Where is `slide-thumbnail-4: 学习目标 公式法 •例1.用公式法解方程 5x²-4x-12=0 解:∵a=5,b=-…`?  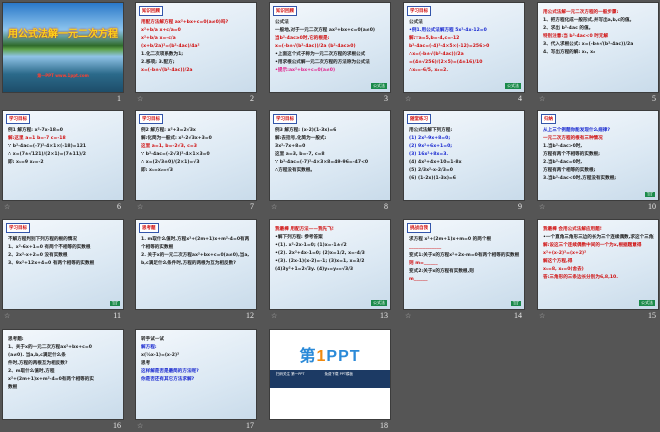 slide-thumbnail-4: 学习目标 公式法 •例1.用公式法解方程 5x²-4x-12=0 解:∵a=5,b=-… is located at coordinates (464, 47).